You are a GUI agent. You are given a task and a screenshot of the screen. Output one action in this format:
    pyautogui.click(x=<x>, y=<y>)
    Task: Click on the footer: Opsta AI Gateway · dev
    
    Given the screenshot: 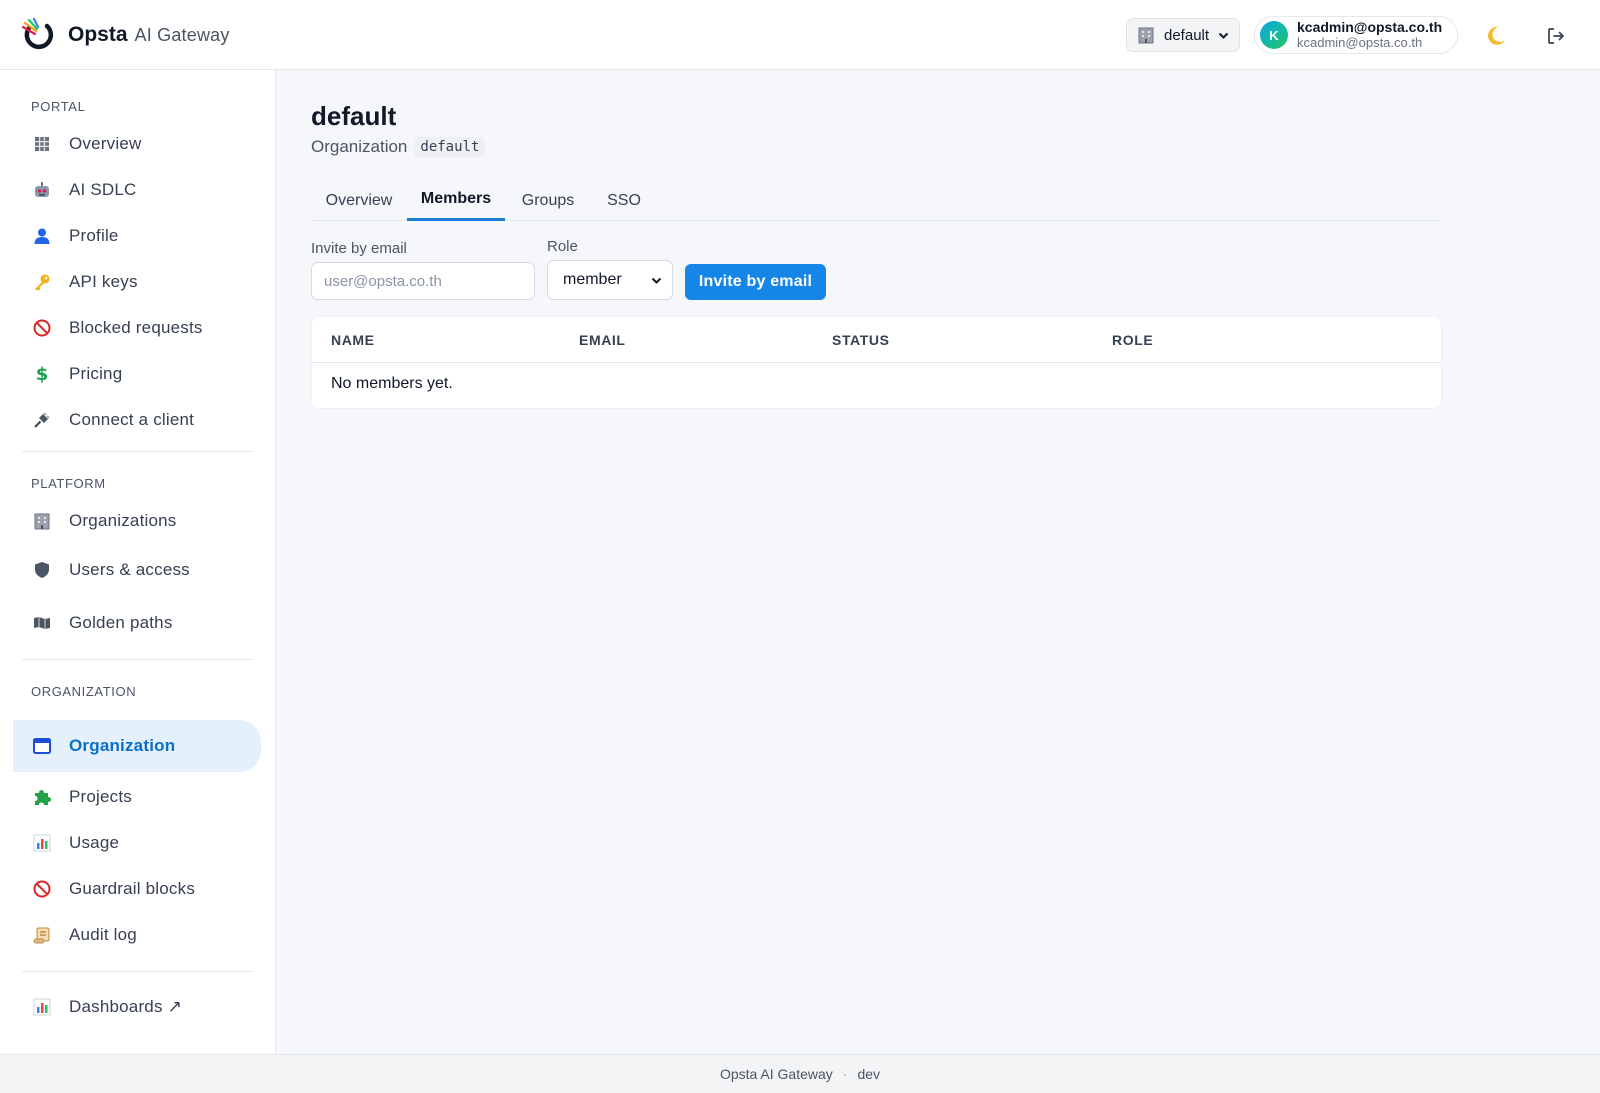 What is the action you would take?
    pyautogui.click(x=800, y=1073)
    